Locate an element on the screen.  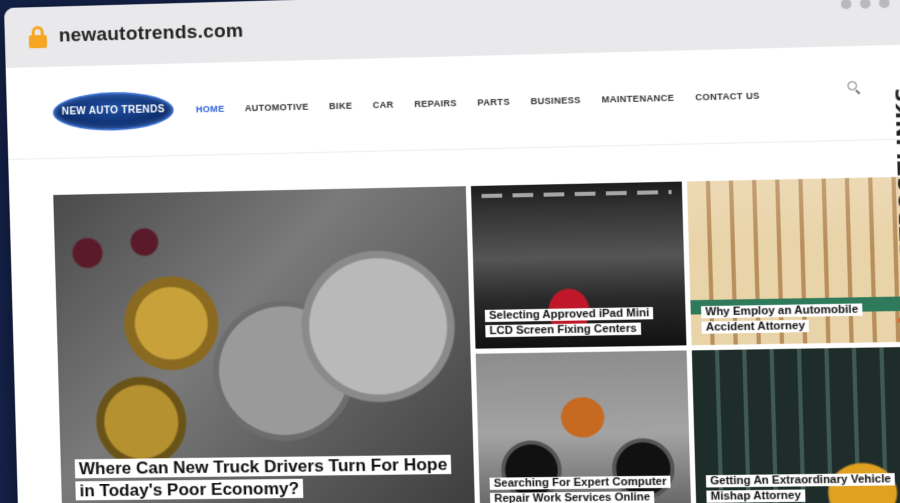
nav-car: CAR is located at coordinates (383, 104).